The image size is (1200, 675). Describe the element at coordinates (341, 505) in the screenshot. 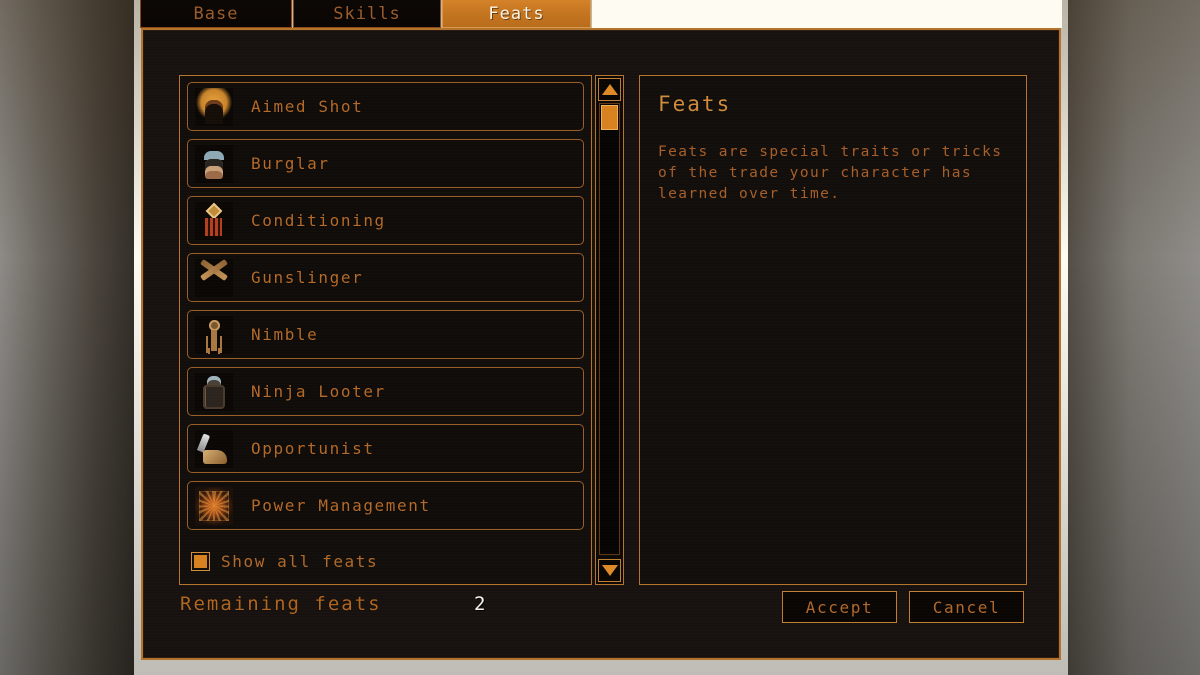

I see `feat-label: Power Management` at that location.